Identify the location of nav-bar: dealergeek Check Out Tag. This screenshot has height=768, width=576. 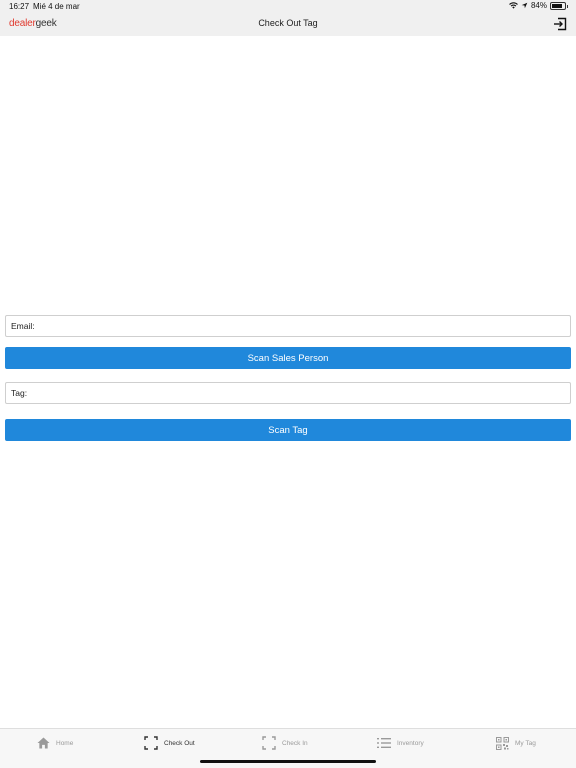
(288, 25).